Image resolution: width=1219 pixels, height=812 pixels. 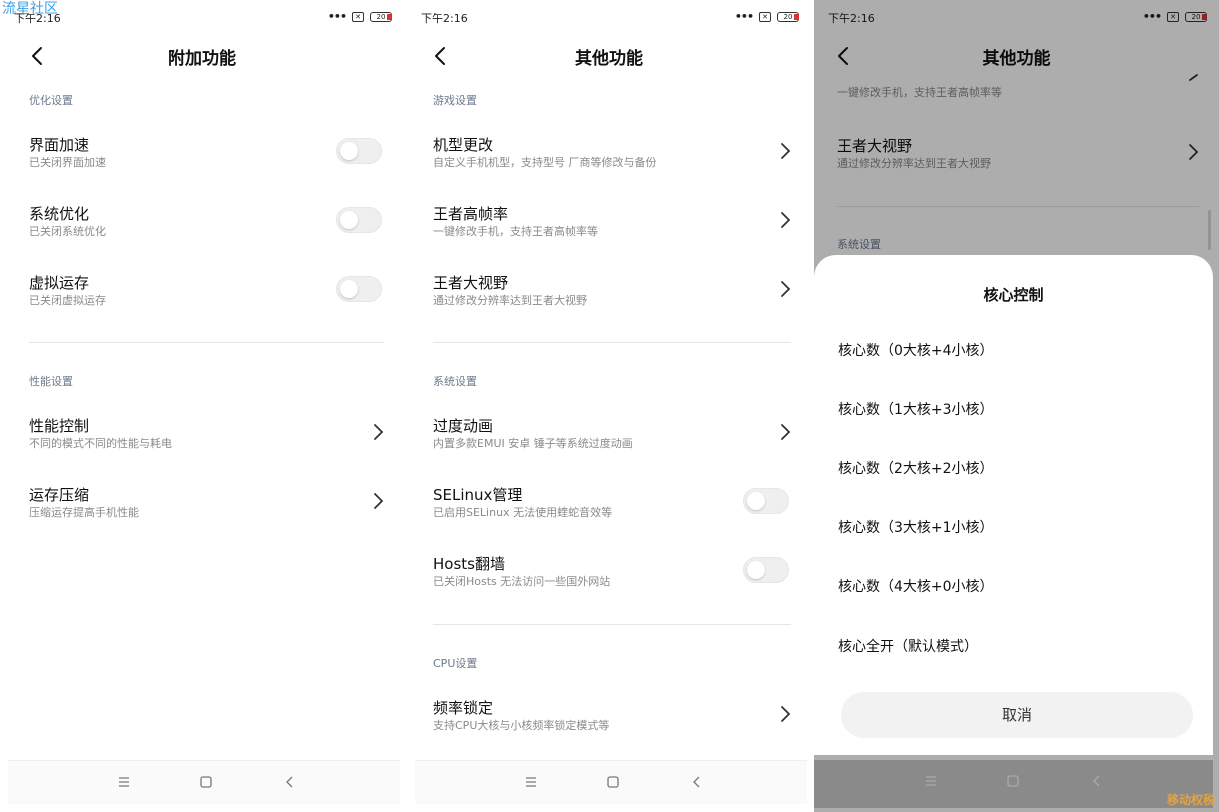 I want to click on scrollbar-thumb, so click(x=1209, y=230).